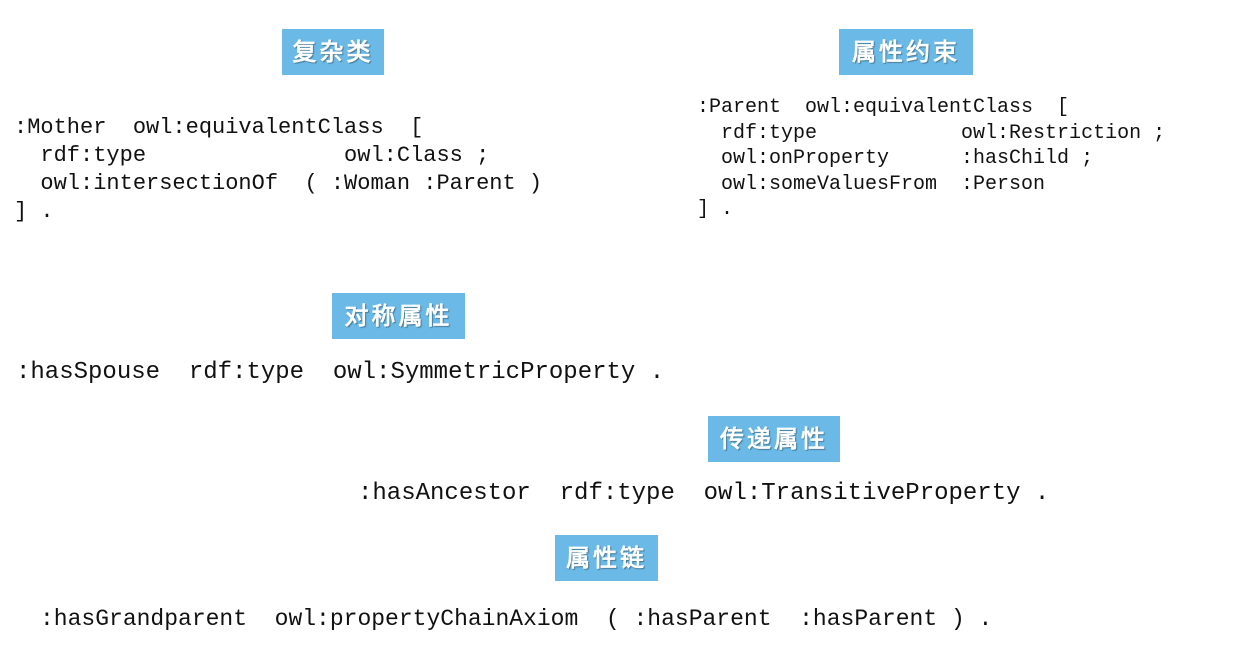 This screenshot has width=1235, height=649. Describe the element at coordinates (895, 158) in the screenshot. I see `code-line: owl:onProperty :hasChild ;` at that location.